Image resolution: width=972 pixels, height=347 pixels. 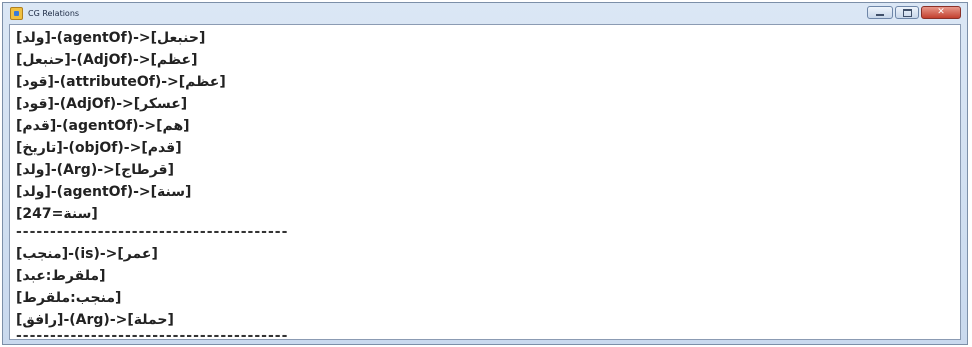 I want to click on window-controls: ✕, so click(x=914, y=12).